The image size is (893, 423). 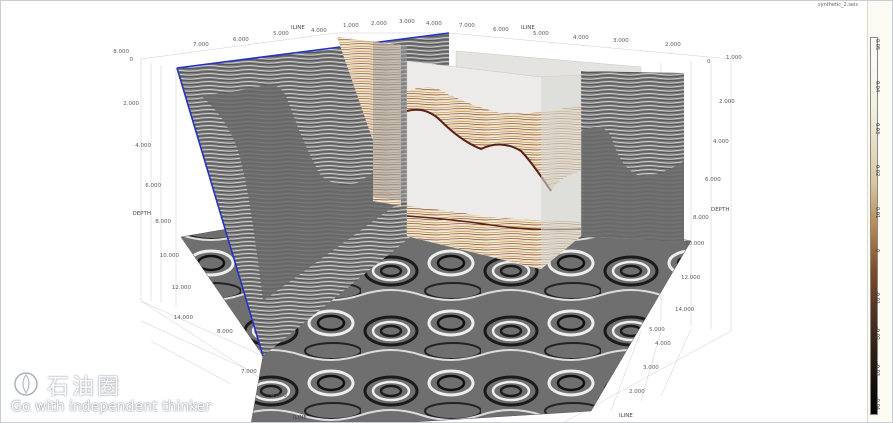 What do you see at coordinates (141, 214) in the screenshot?
I see `left-depth-axis-title: DEPTH` at bounding box center [141, 214].